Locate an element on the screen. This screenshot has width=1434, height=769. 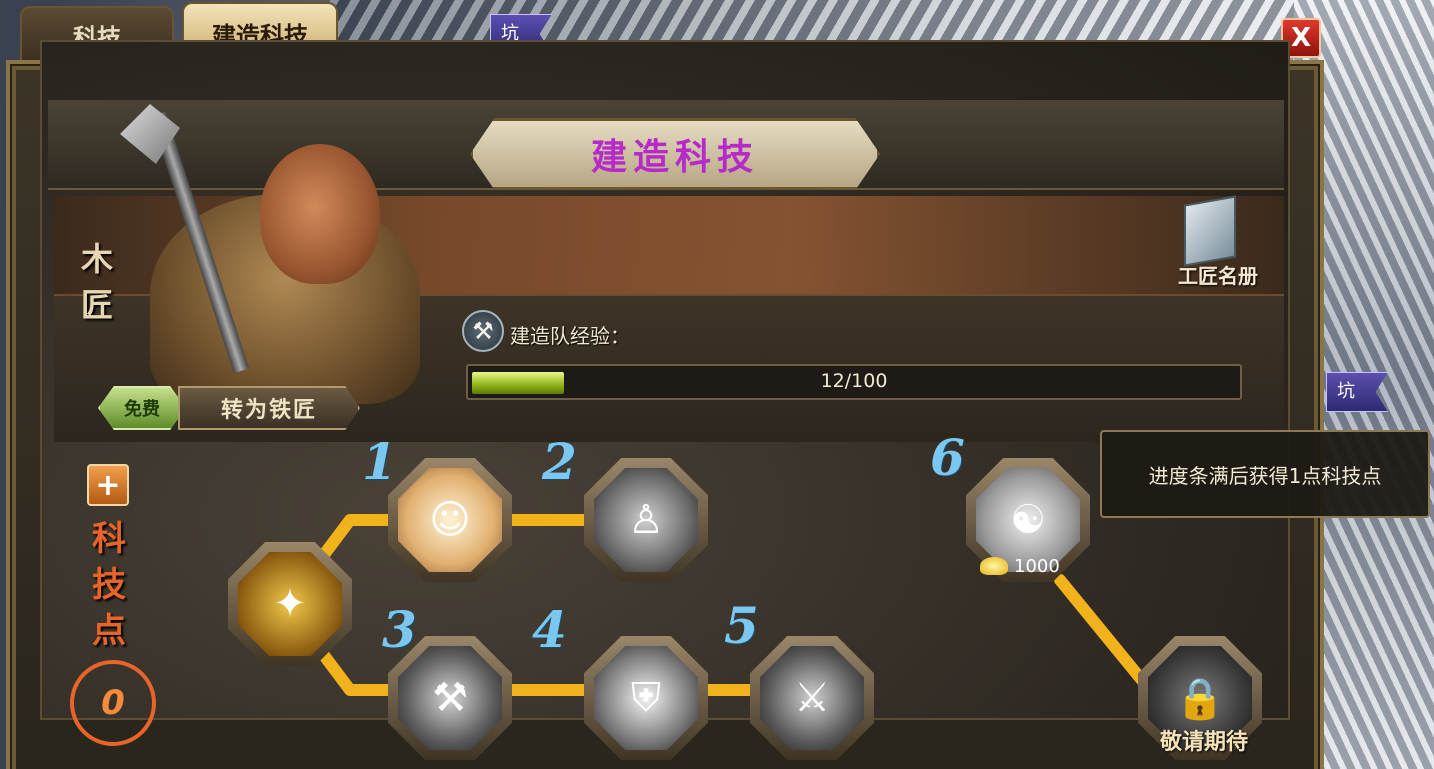
officials-group-icon: ♙ is located at coordinates (646, 520).